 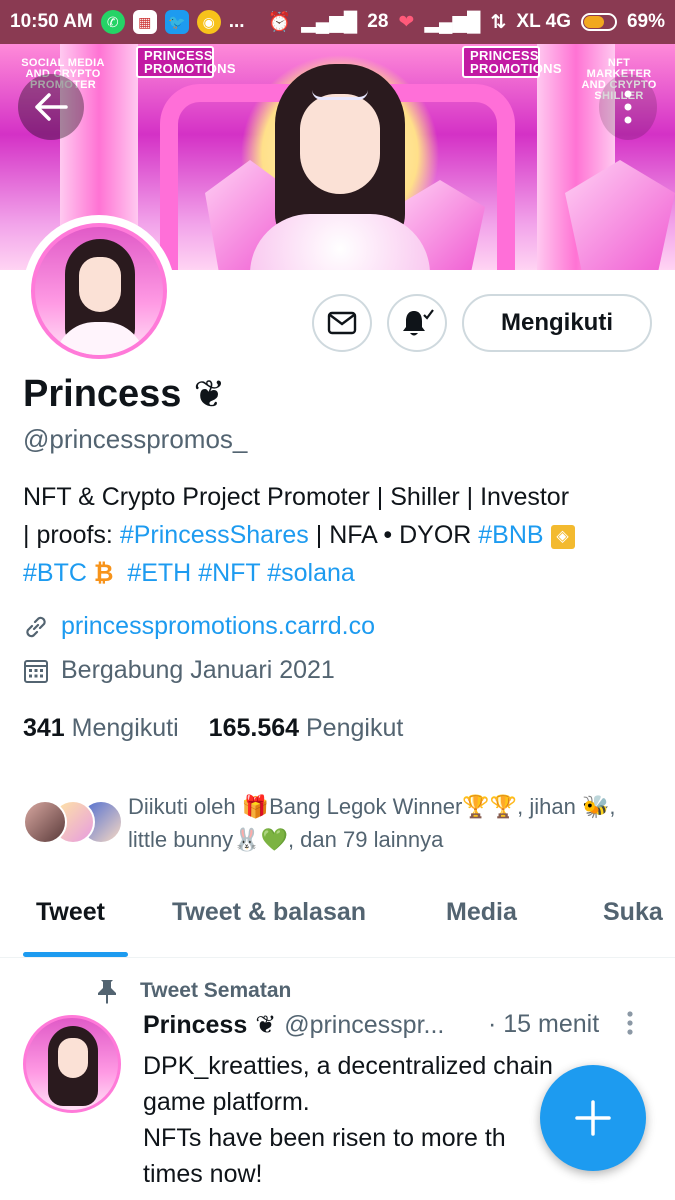 I want to click on plus-icon, so click(x=593, y=1118).